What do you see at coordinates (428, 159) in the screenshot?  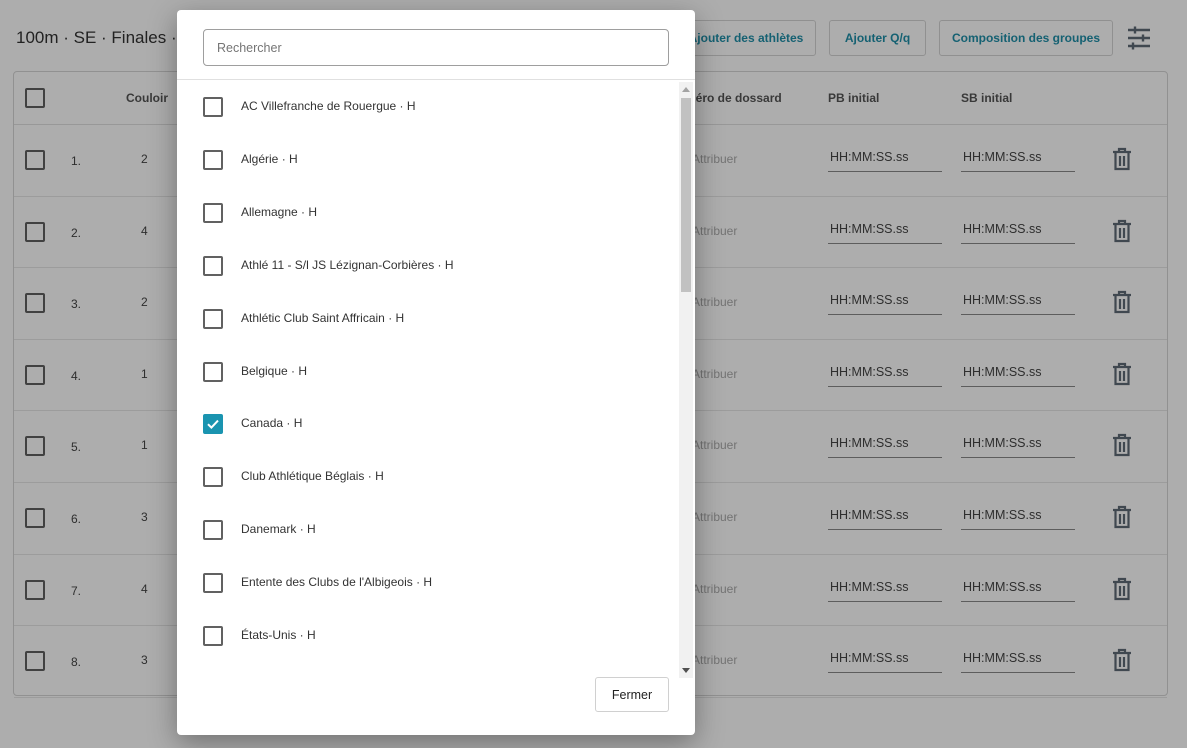 I see `club-list-item: Algérie · H` at bounding box center [428, 159].